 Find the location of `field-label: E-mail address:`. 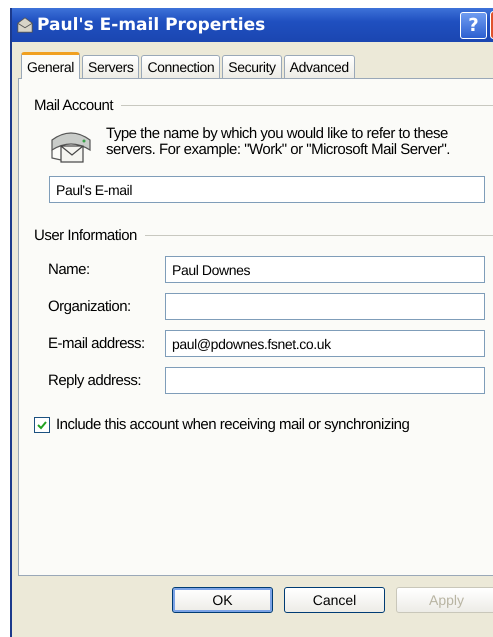

field-label: E-mail address: is located at coordinates (97, 343).